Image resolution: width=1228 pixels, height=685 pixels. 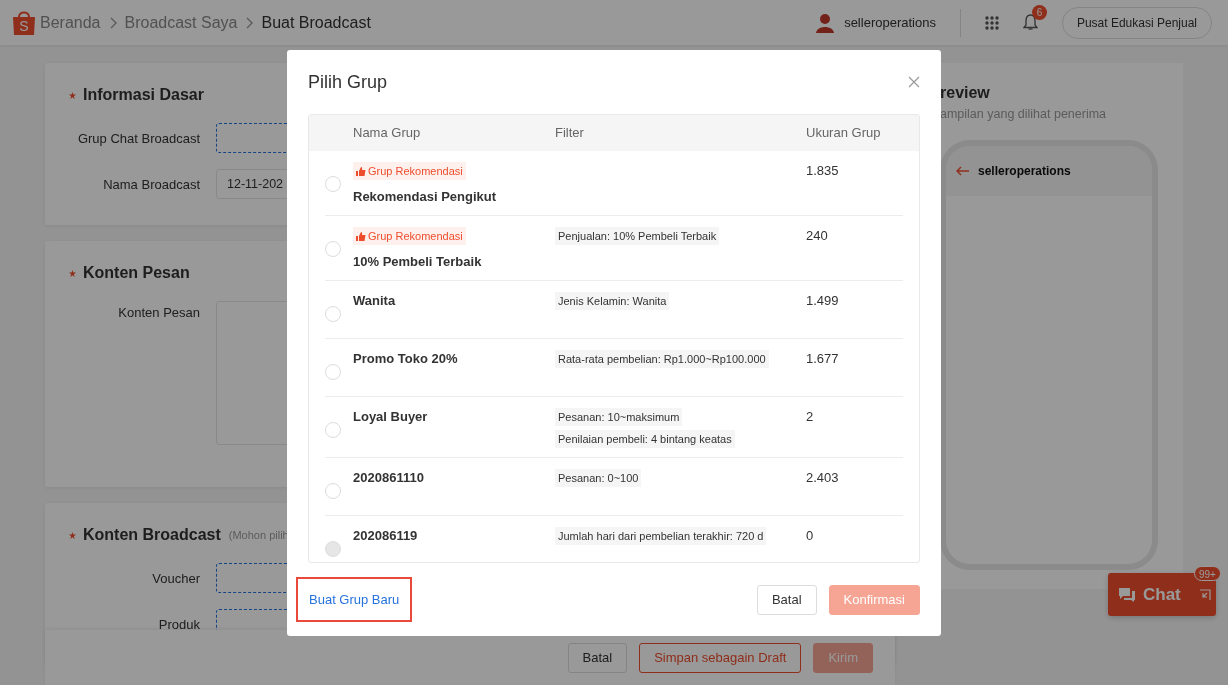 I want to click on filter-tag: Penilaian pembeli: 4 bintang keatas, so click(x=645, y=439).